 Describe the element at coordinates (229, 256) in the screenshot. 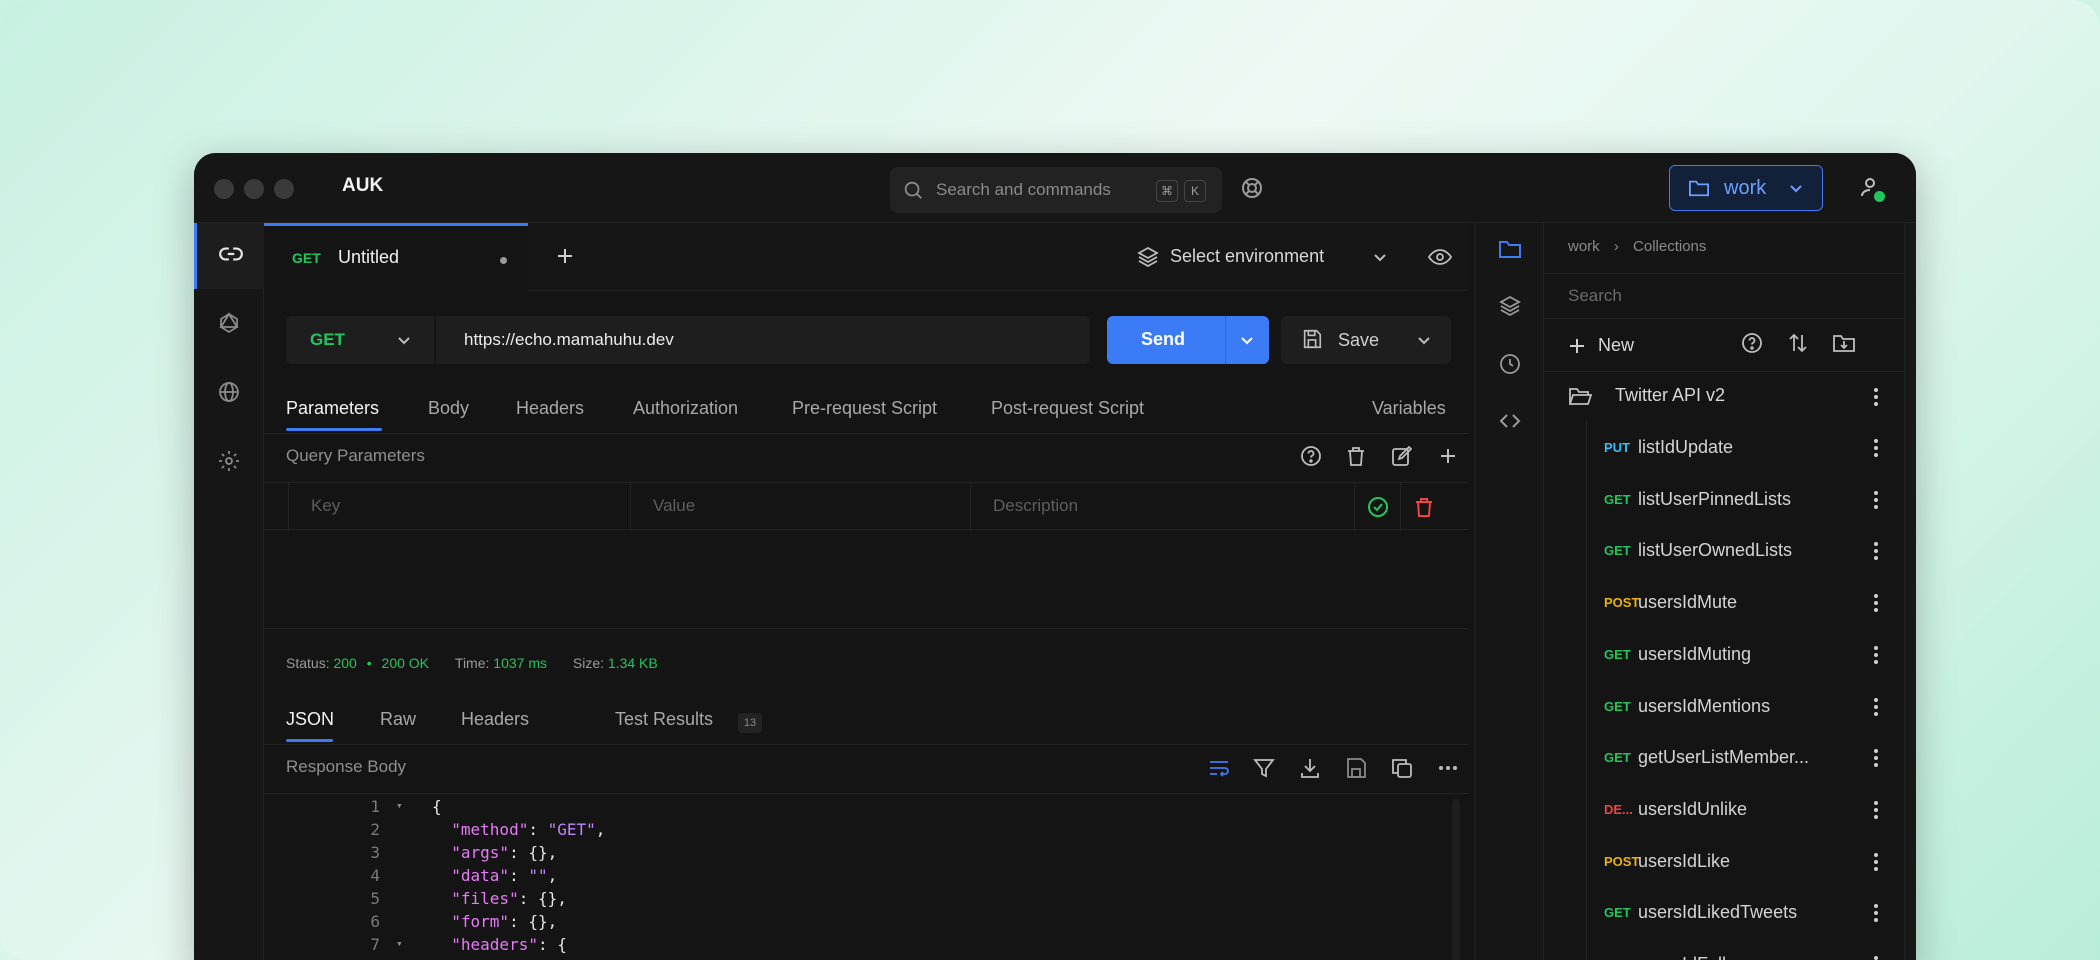

I see `rail-item-rest` at that location.